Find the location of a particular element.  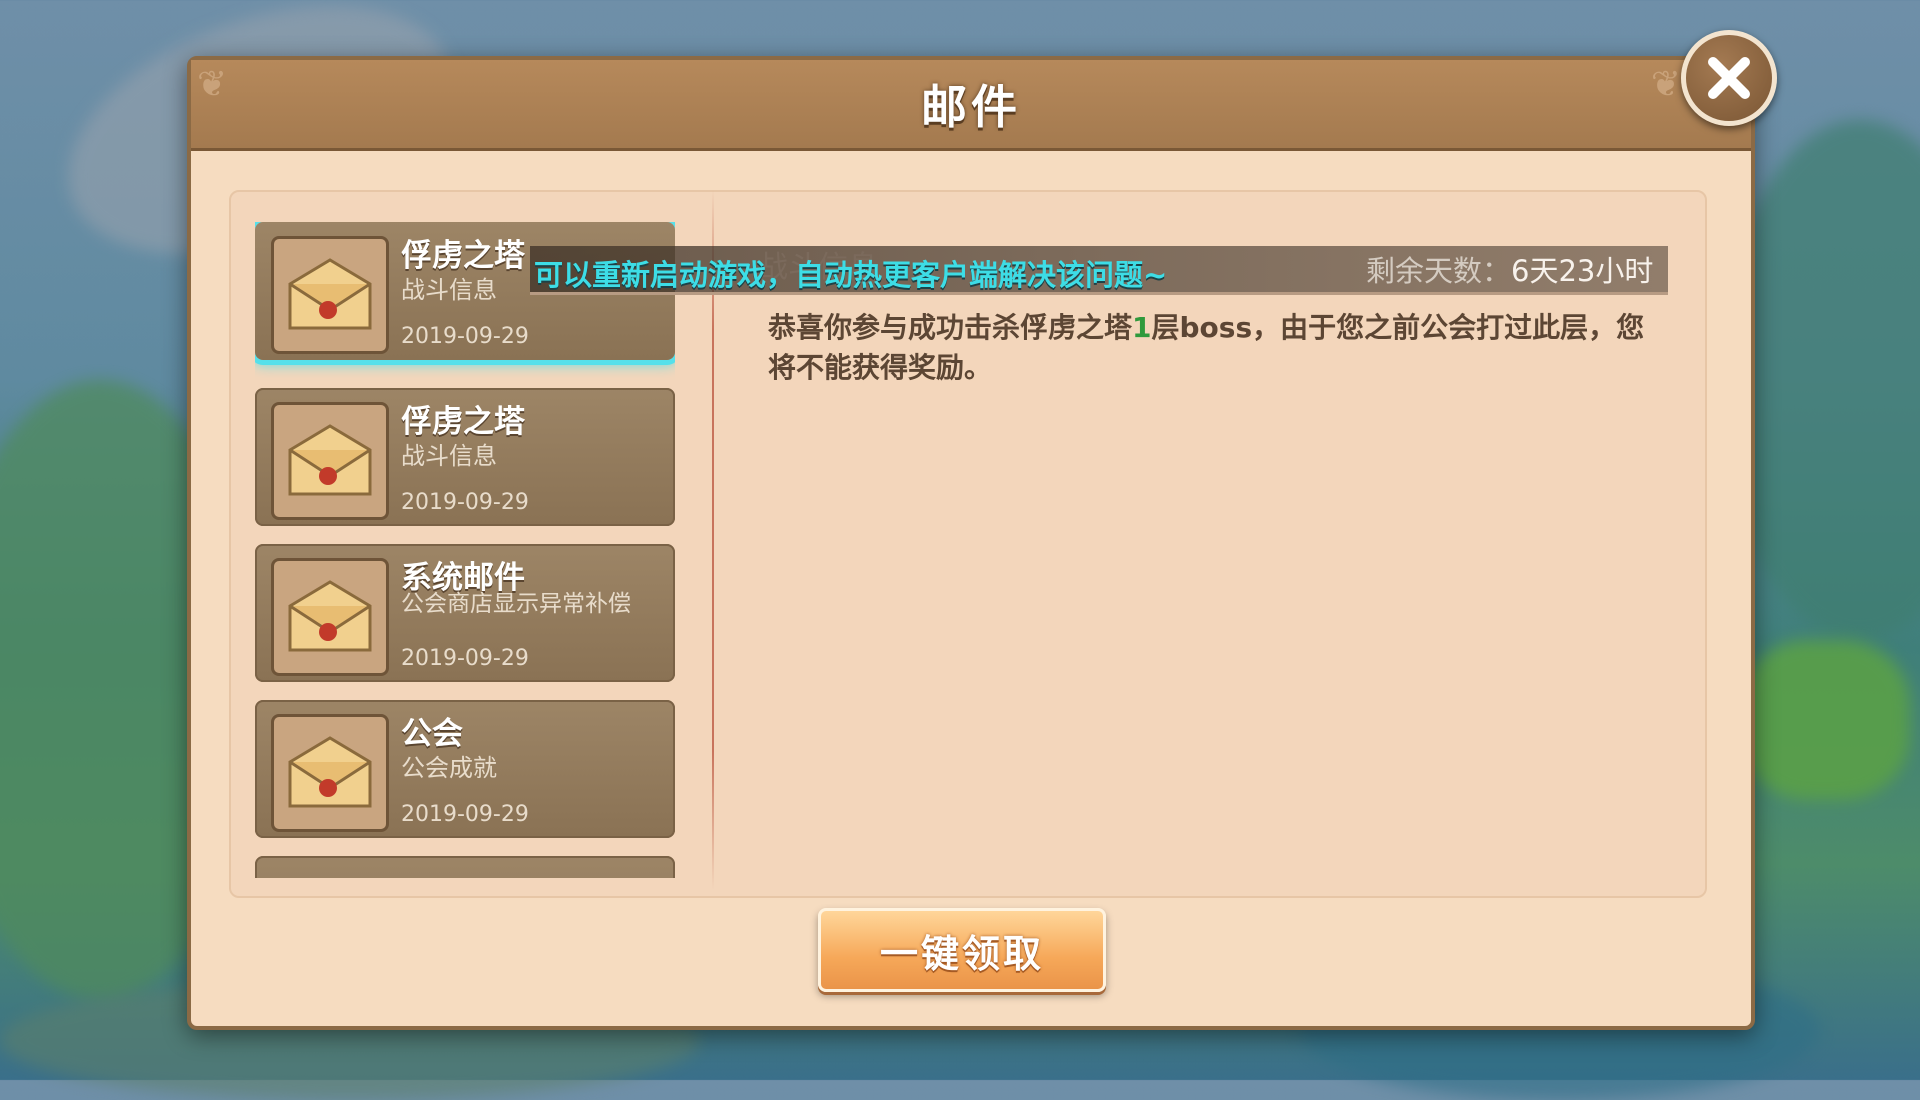

dialog-title: 邮件 is located at coordinates (971, 107).